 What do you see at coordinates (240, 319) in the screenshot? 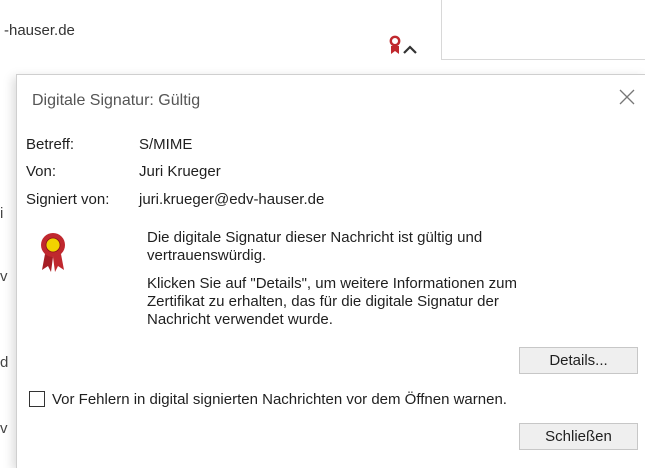
I see `message-line: Nachricht verwendet wurde.` at bounding box center [240, 319].